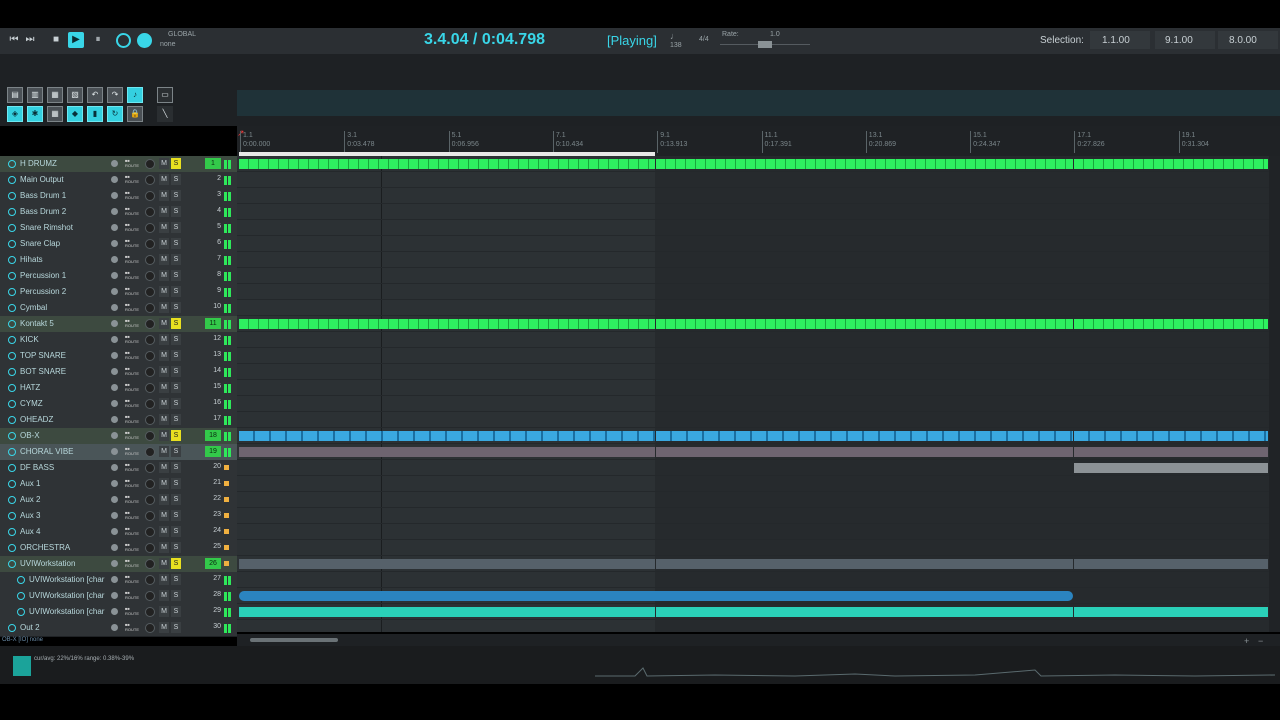 This screenshot has width=1280, height=720. Describe the element at coordinates (64, 515) in the screenshot. I see `track-name: Aux 3` at that location.